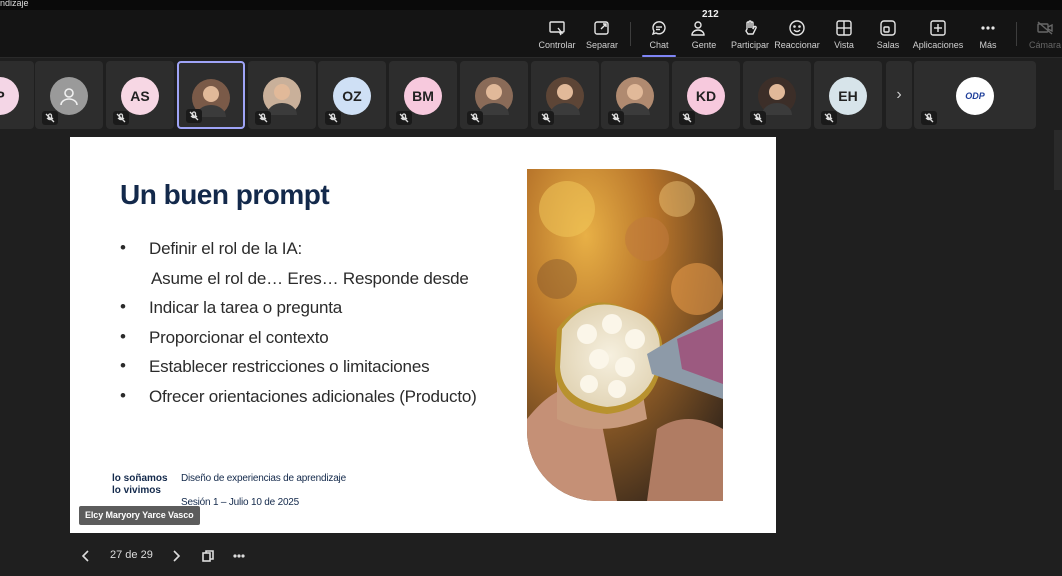 This screenshot has height=576, width=1062. I want to click on chat-button: Chat, so click(659, 34).